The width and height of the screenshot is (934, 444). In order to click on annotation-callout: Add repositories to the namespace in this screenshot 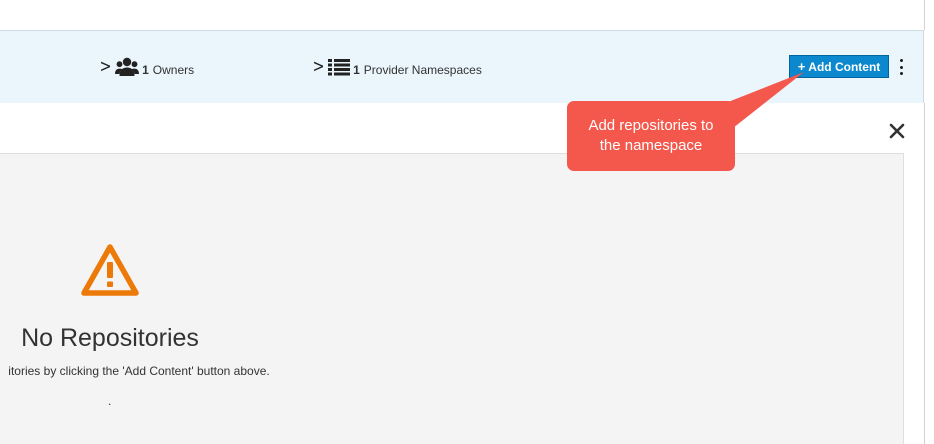, I will do `click(651, 136)`.